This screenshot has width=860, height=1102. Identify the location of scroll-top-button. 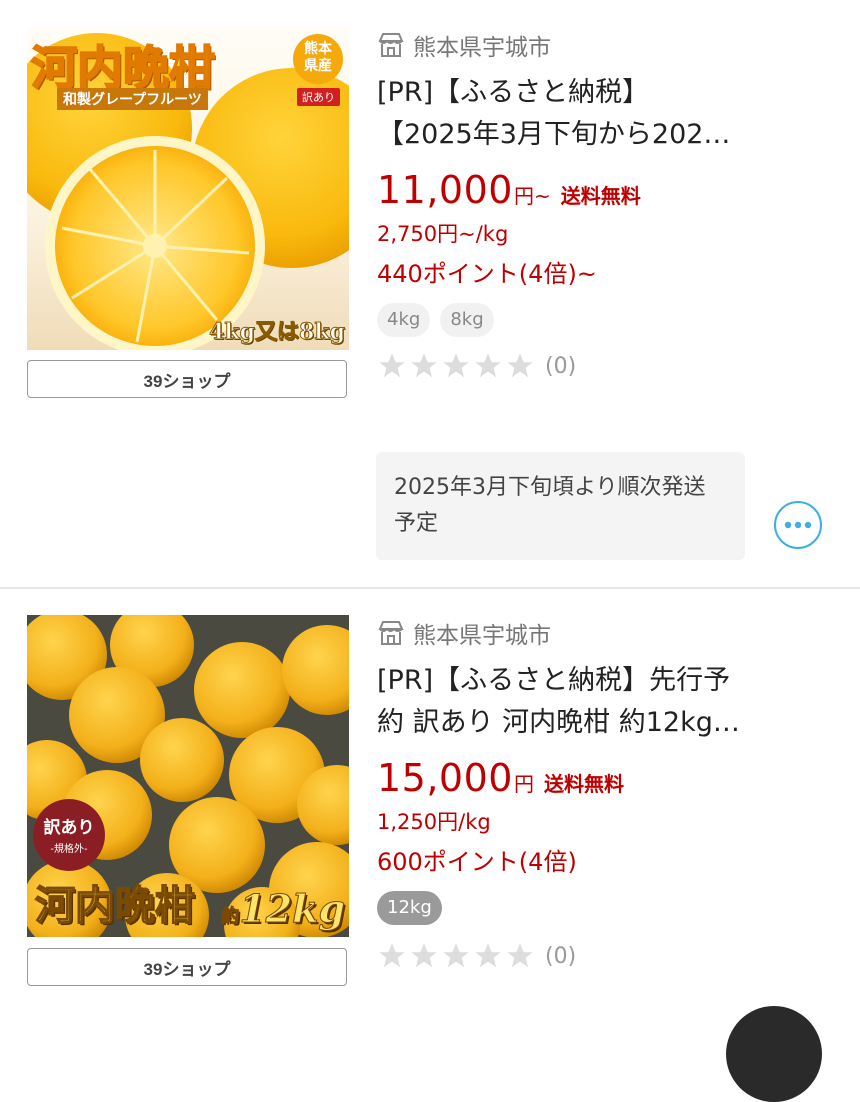
(774, 1054).